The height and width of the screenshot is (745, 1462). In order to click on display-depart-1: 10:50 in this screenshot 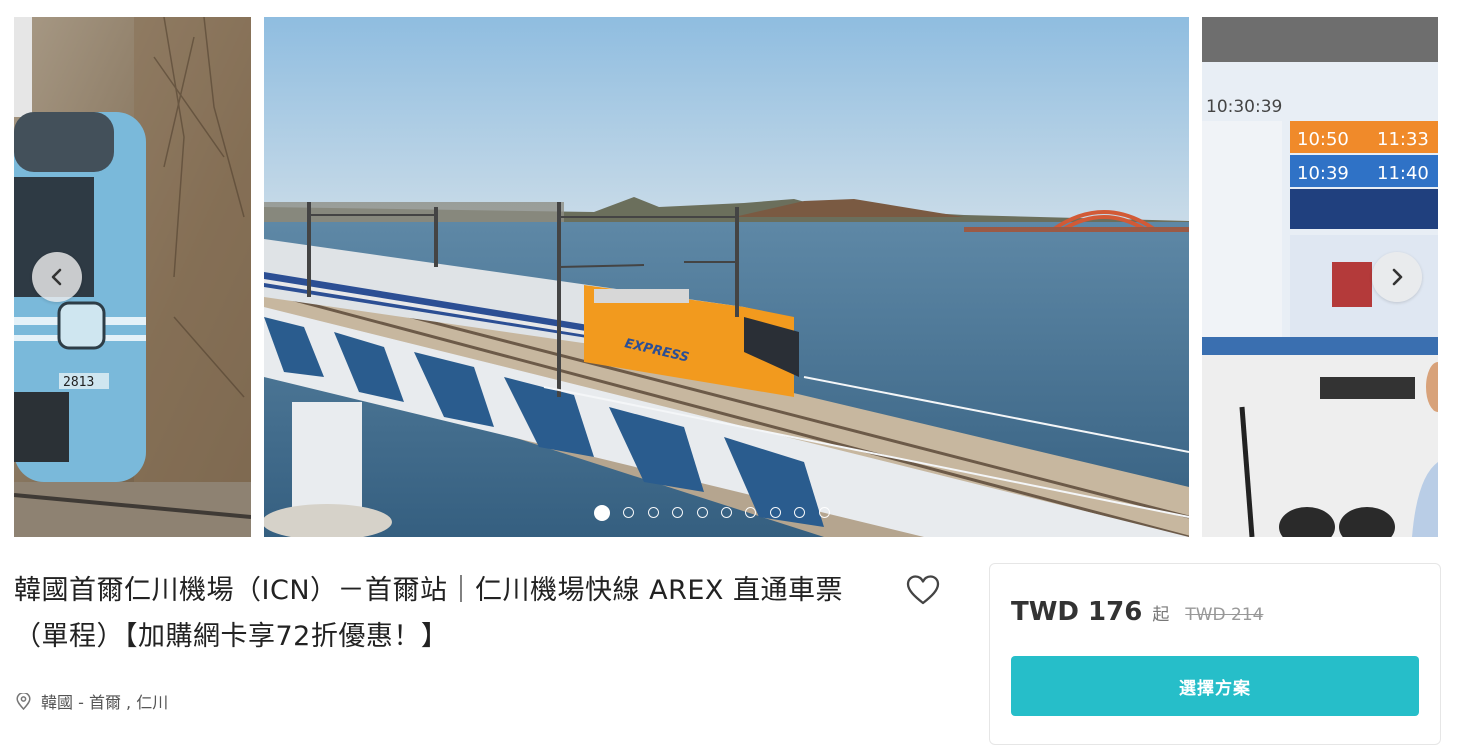, I will do `click(1323, 139)`.